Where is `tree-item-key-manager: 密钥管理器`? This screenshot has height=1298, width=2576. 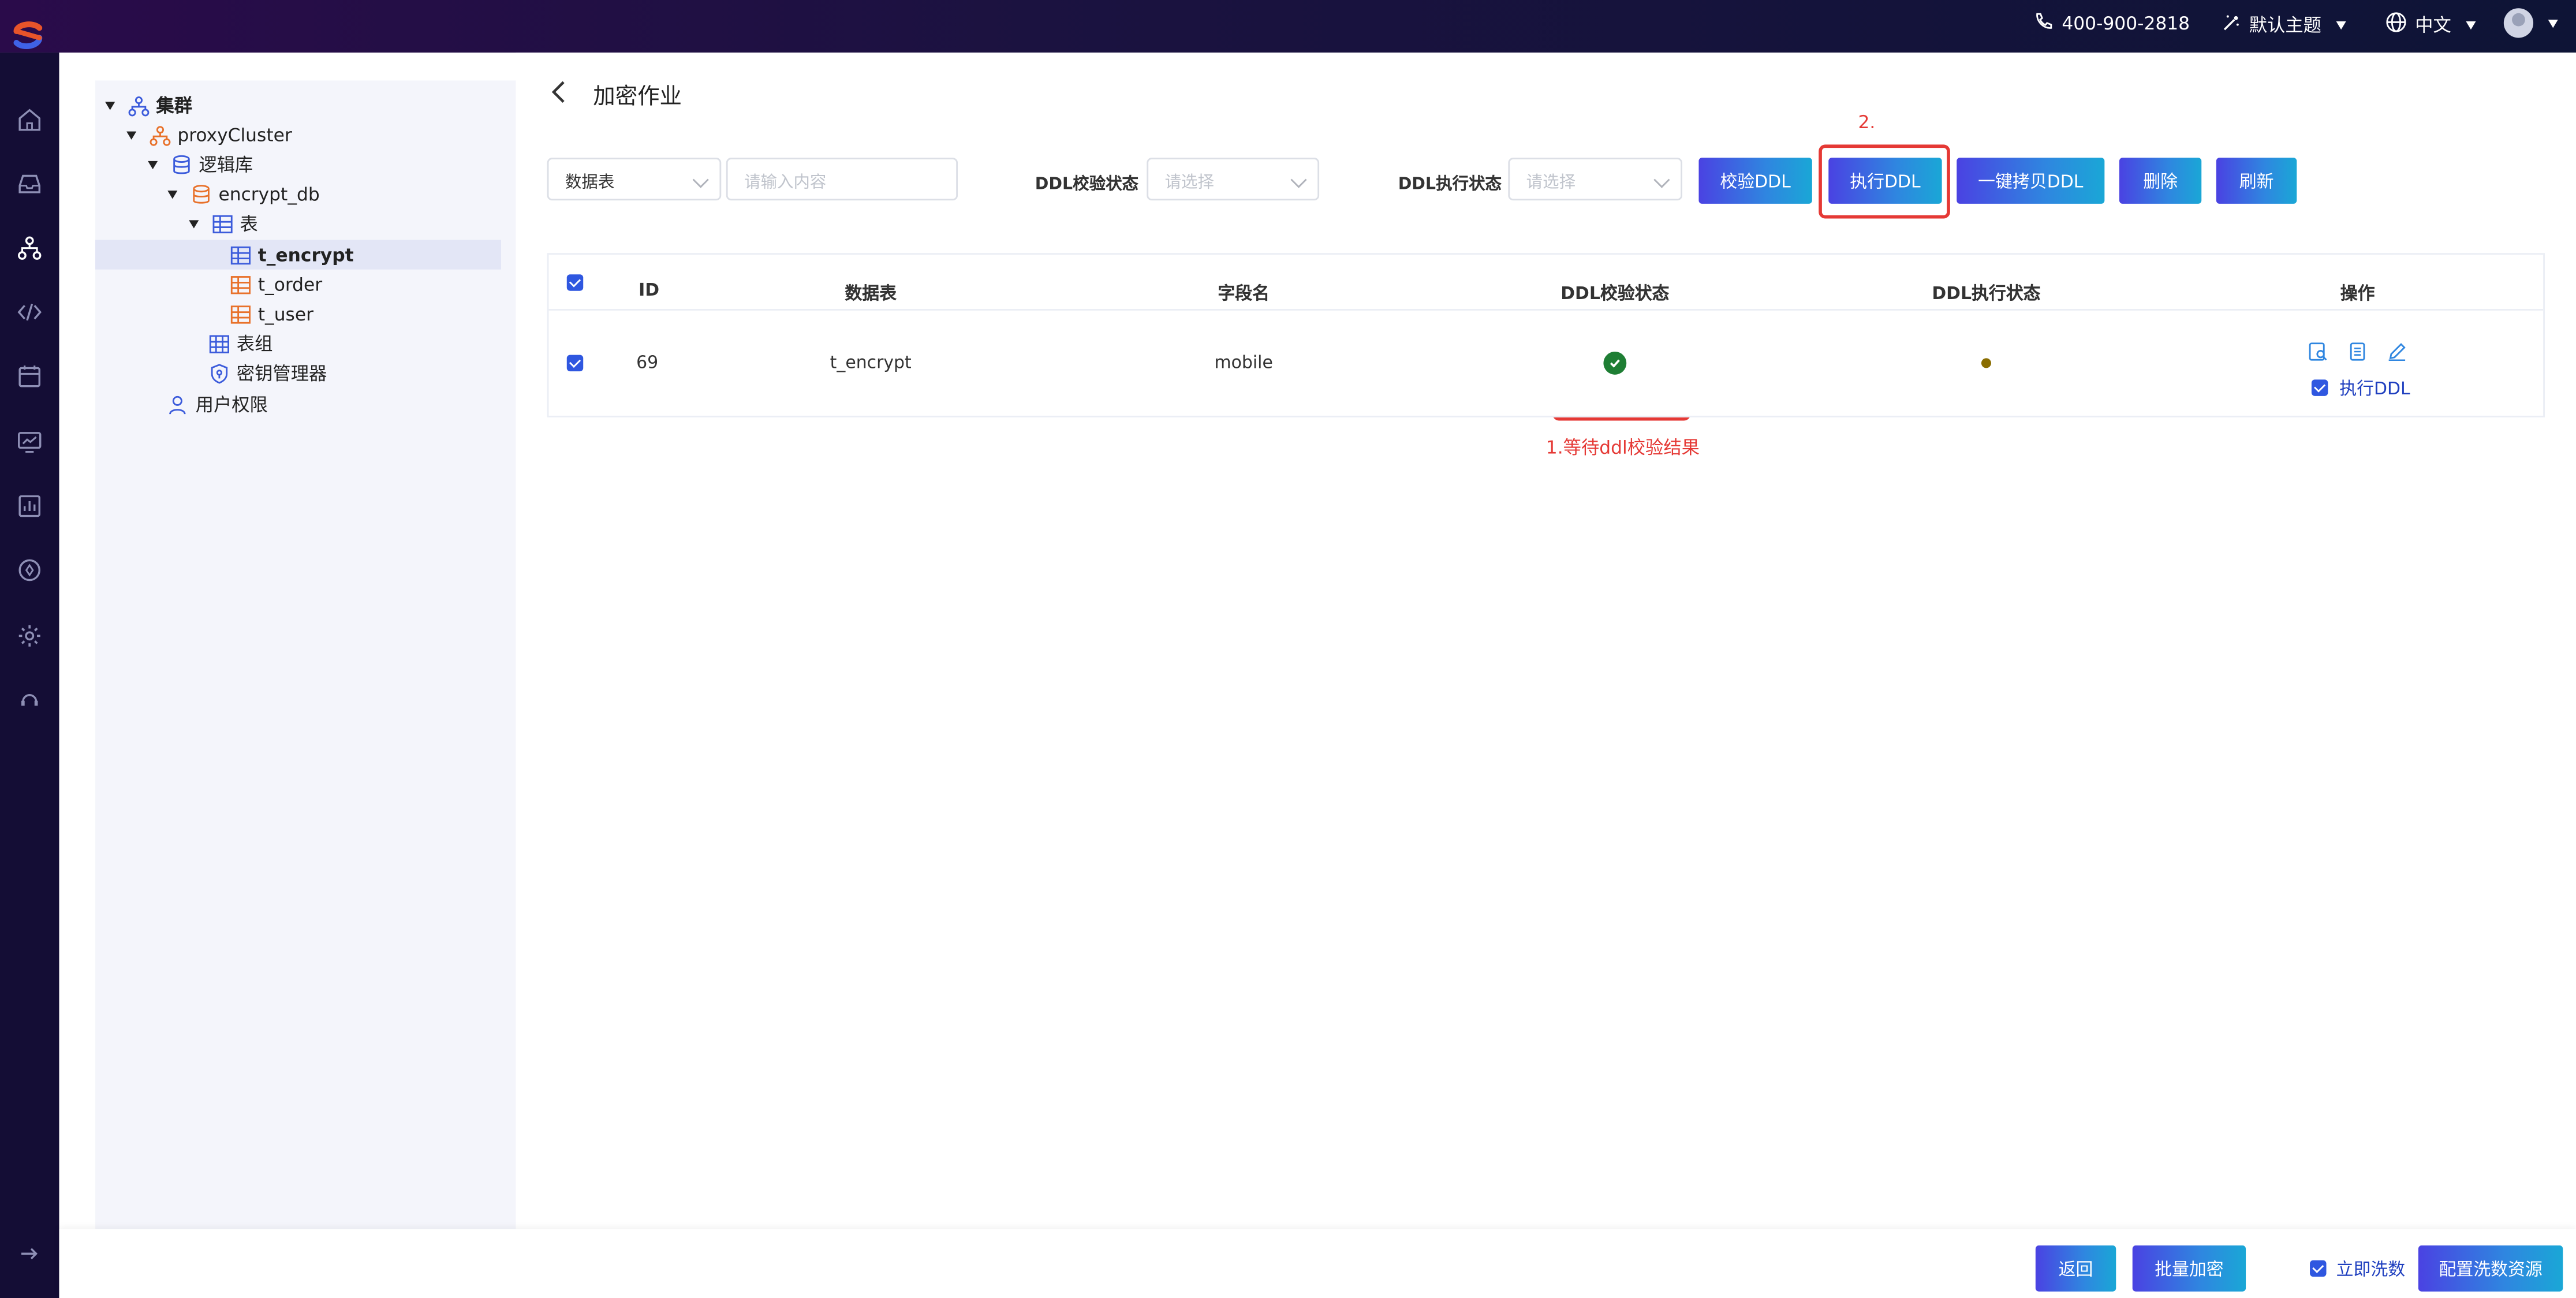 tree-item-key-manager: 密钥管理器 is located at coordinates (267, 372).